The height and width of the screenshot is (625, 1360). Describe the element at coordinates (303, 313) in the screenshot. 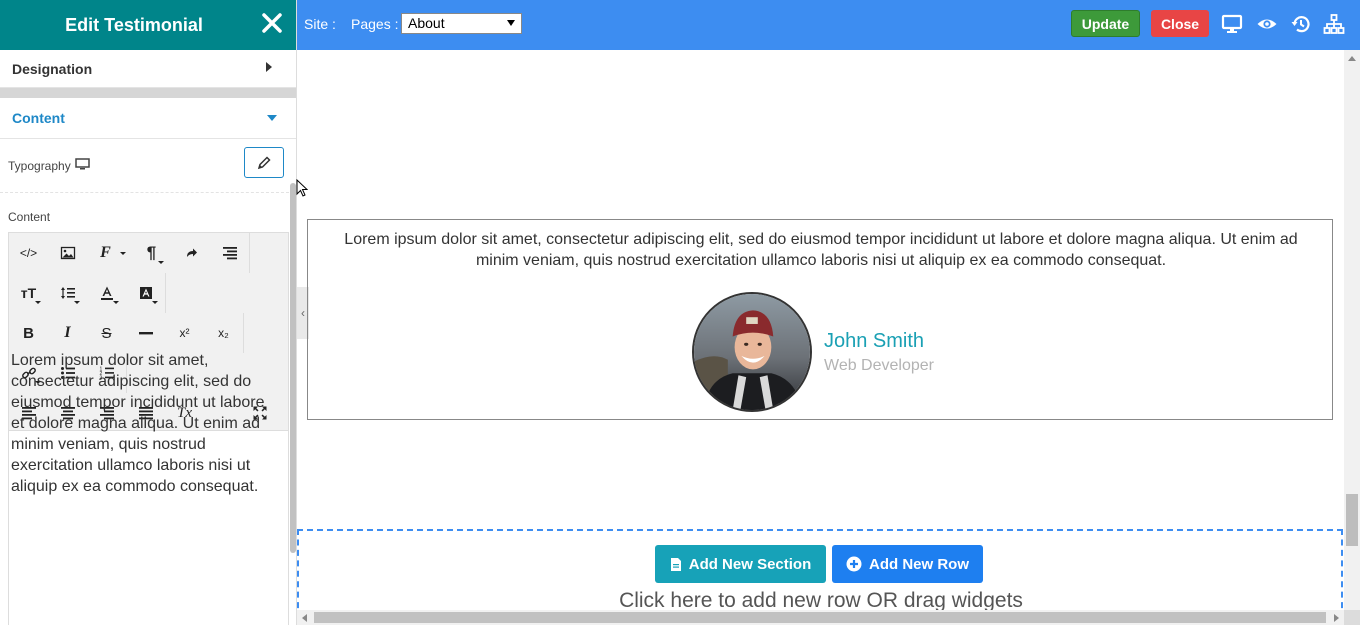

I see `chevron-left-icon: ‹` at that location.